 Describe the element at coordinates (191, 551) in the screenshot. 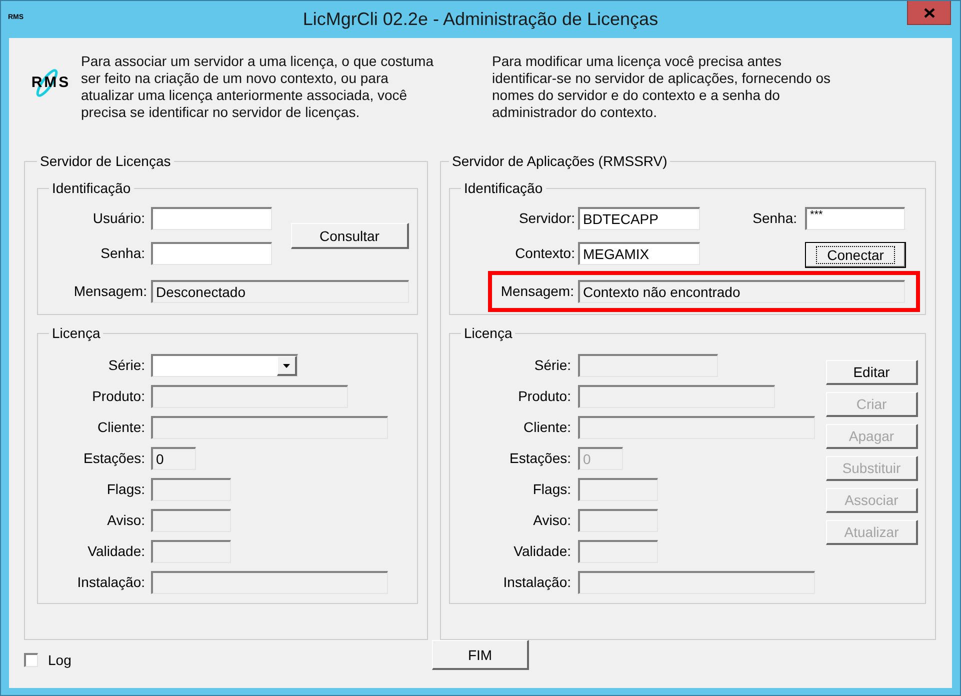

I see `validity-field` at that location.